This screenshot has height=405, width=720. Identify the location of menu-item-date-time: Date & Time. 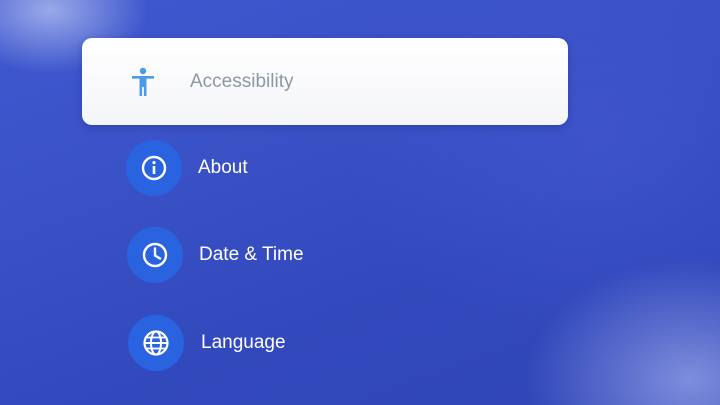
(215, 255).